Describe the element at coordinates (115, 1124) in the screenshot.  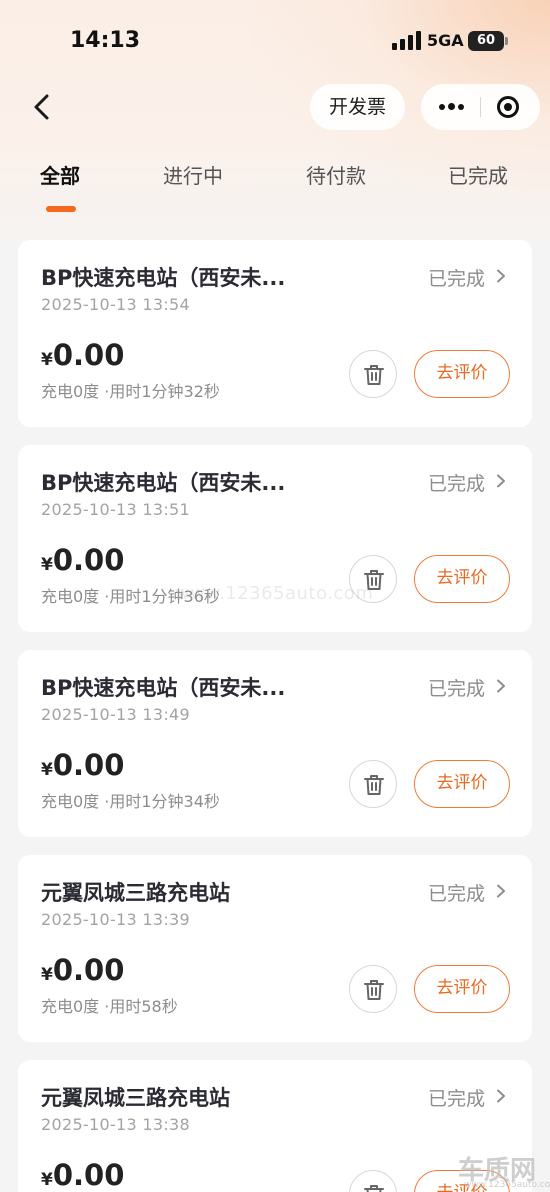
I see `order-time: 2025-10-13 13:38` at that location.